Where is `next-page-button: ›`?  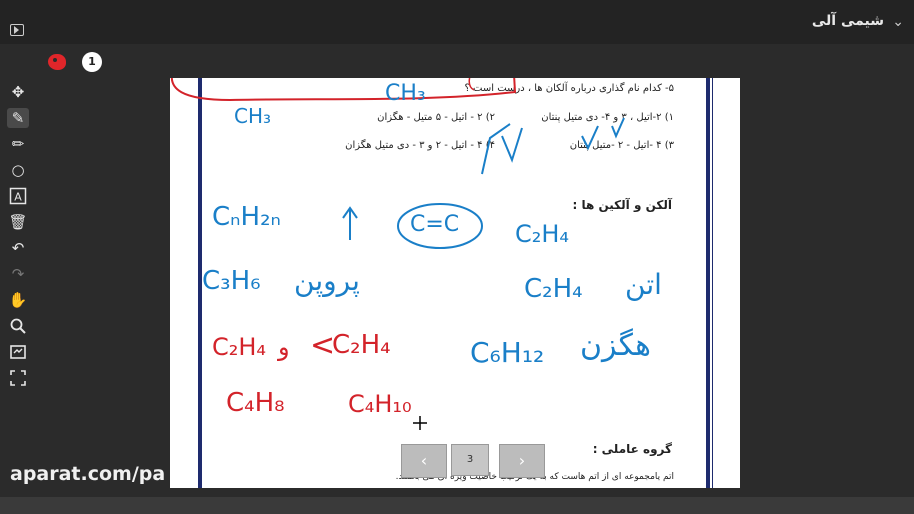
next-page-button: › is located at coordinates (522, 461).